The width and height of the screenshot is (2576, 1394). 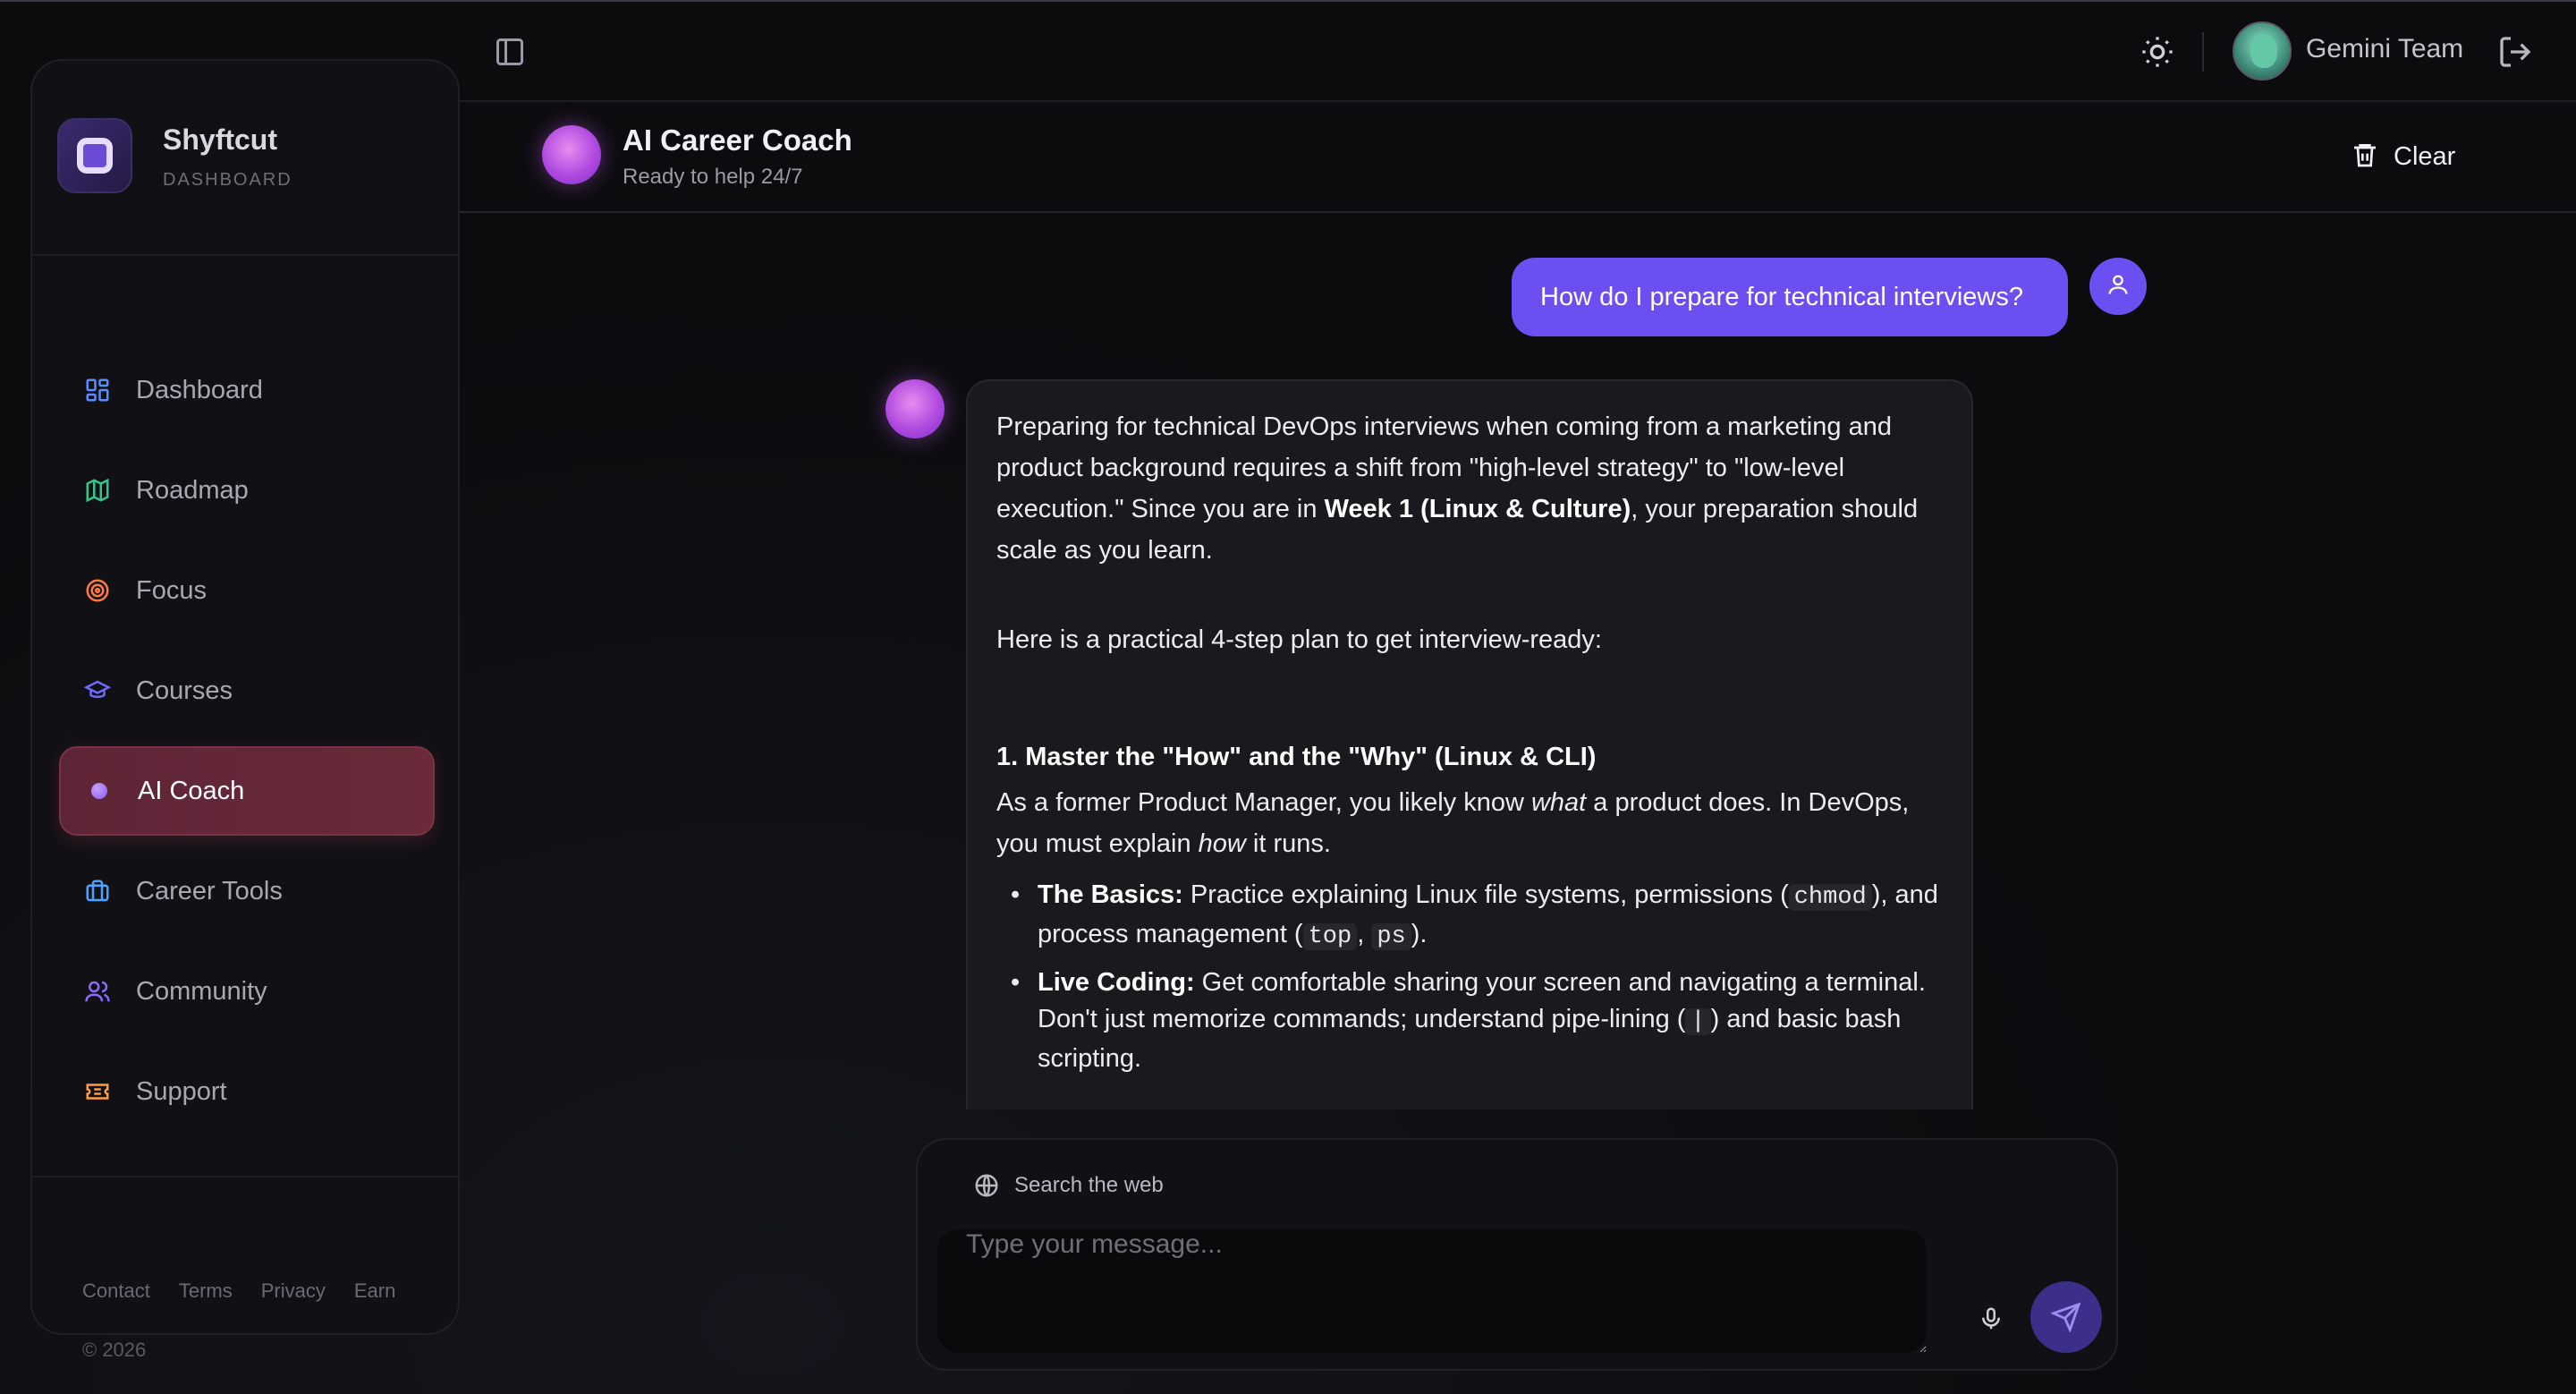 I want to click on search-web-toggle: Search the web, so click(x=1068, y=1185).